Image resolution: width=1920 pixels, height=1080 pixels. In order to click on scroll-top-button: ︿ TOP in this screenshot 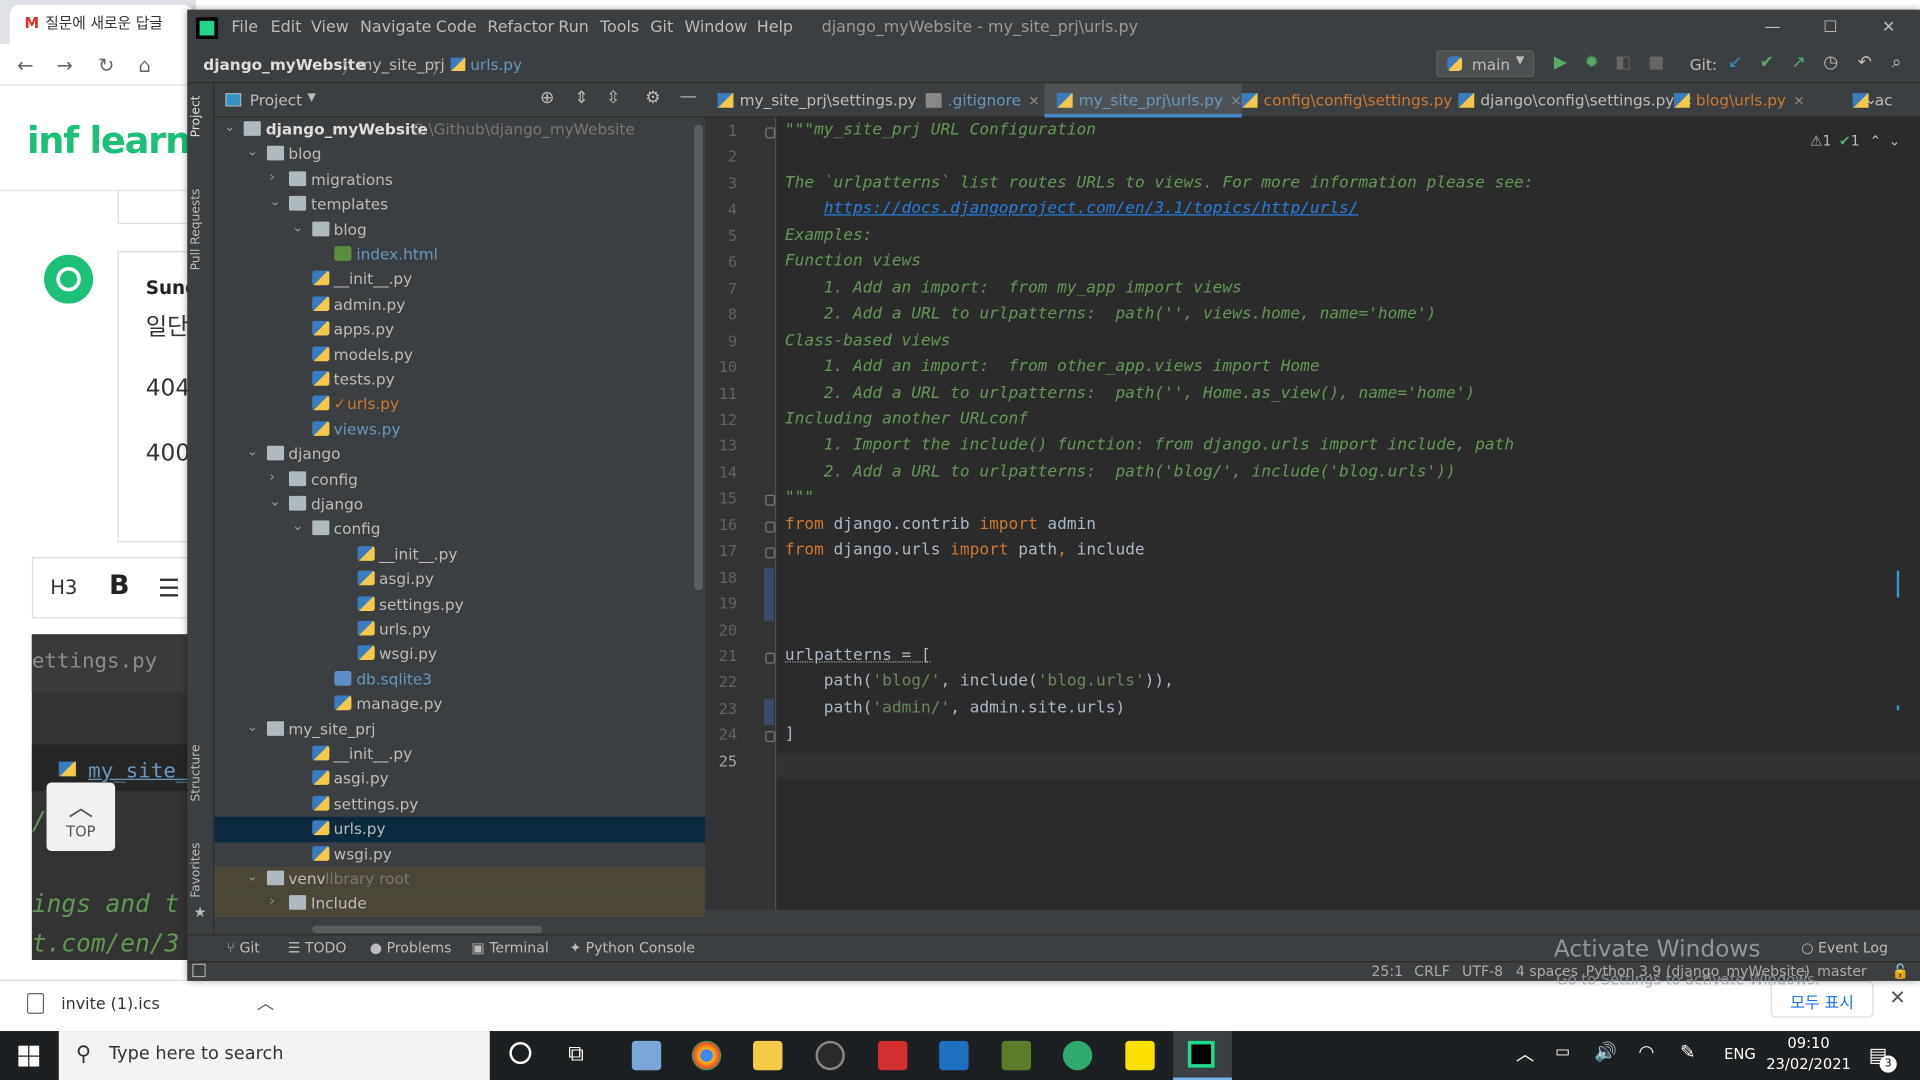, I will do `click(81, 817)`.